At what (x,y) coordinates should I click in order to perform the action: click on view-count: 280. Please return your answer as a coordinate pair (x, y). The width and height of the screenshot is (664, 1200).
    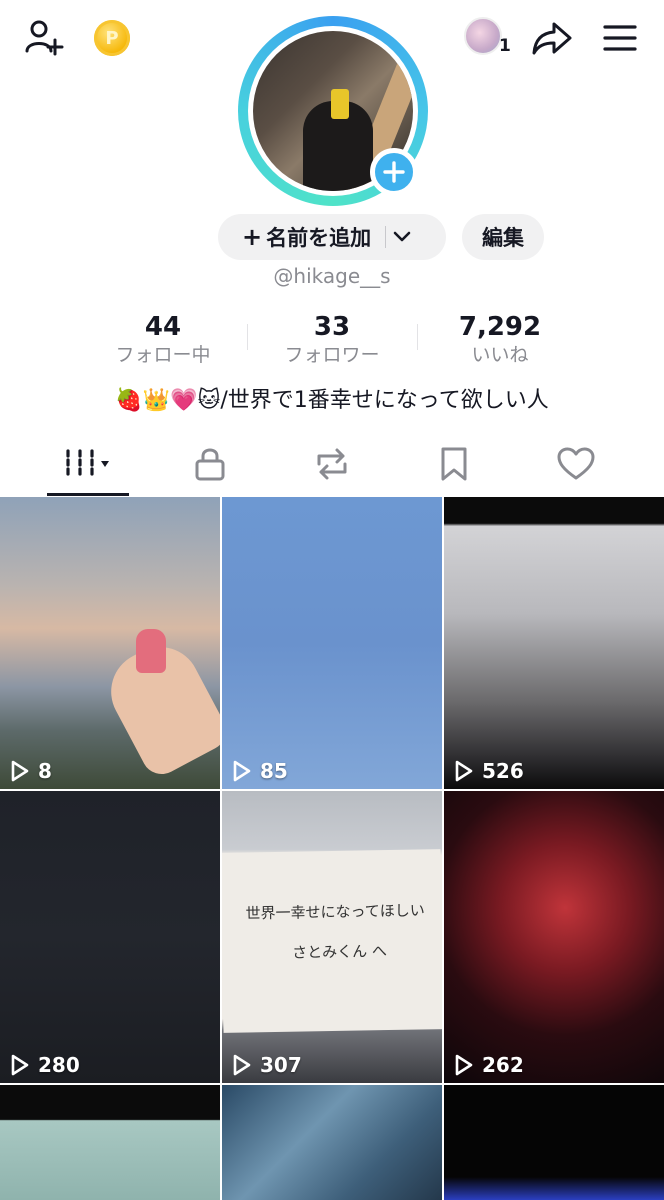
    Looking at the image, I should click on (45, 1065).